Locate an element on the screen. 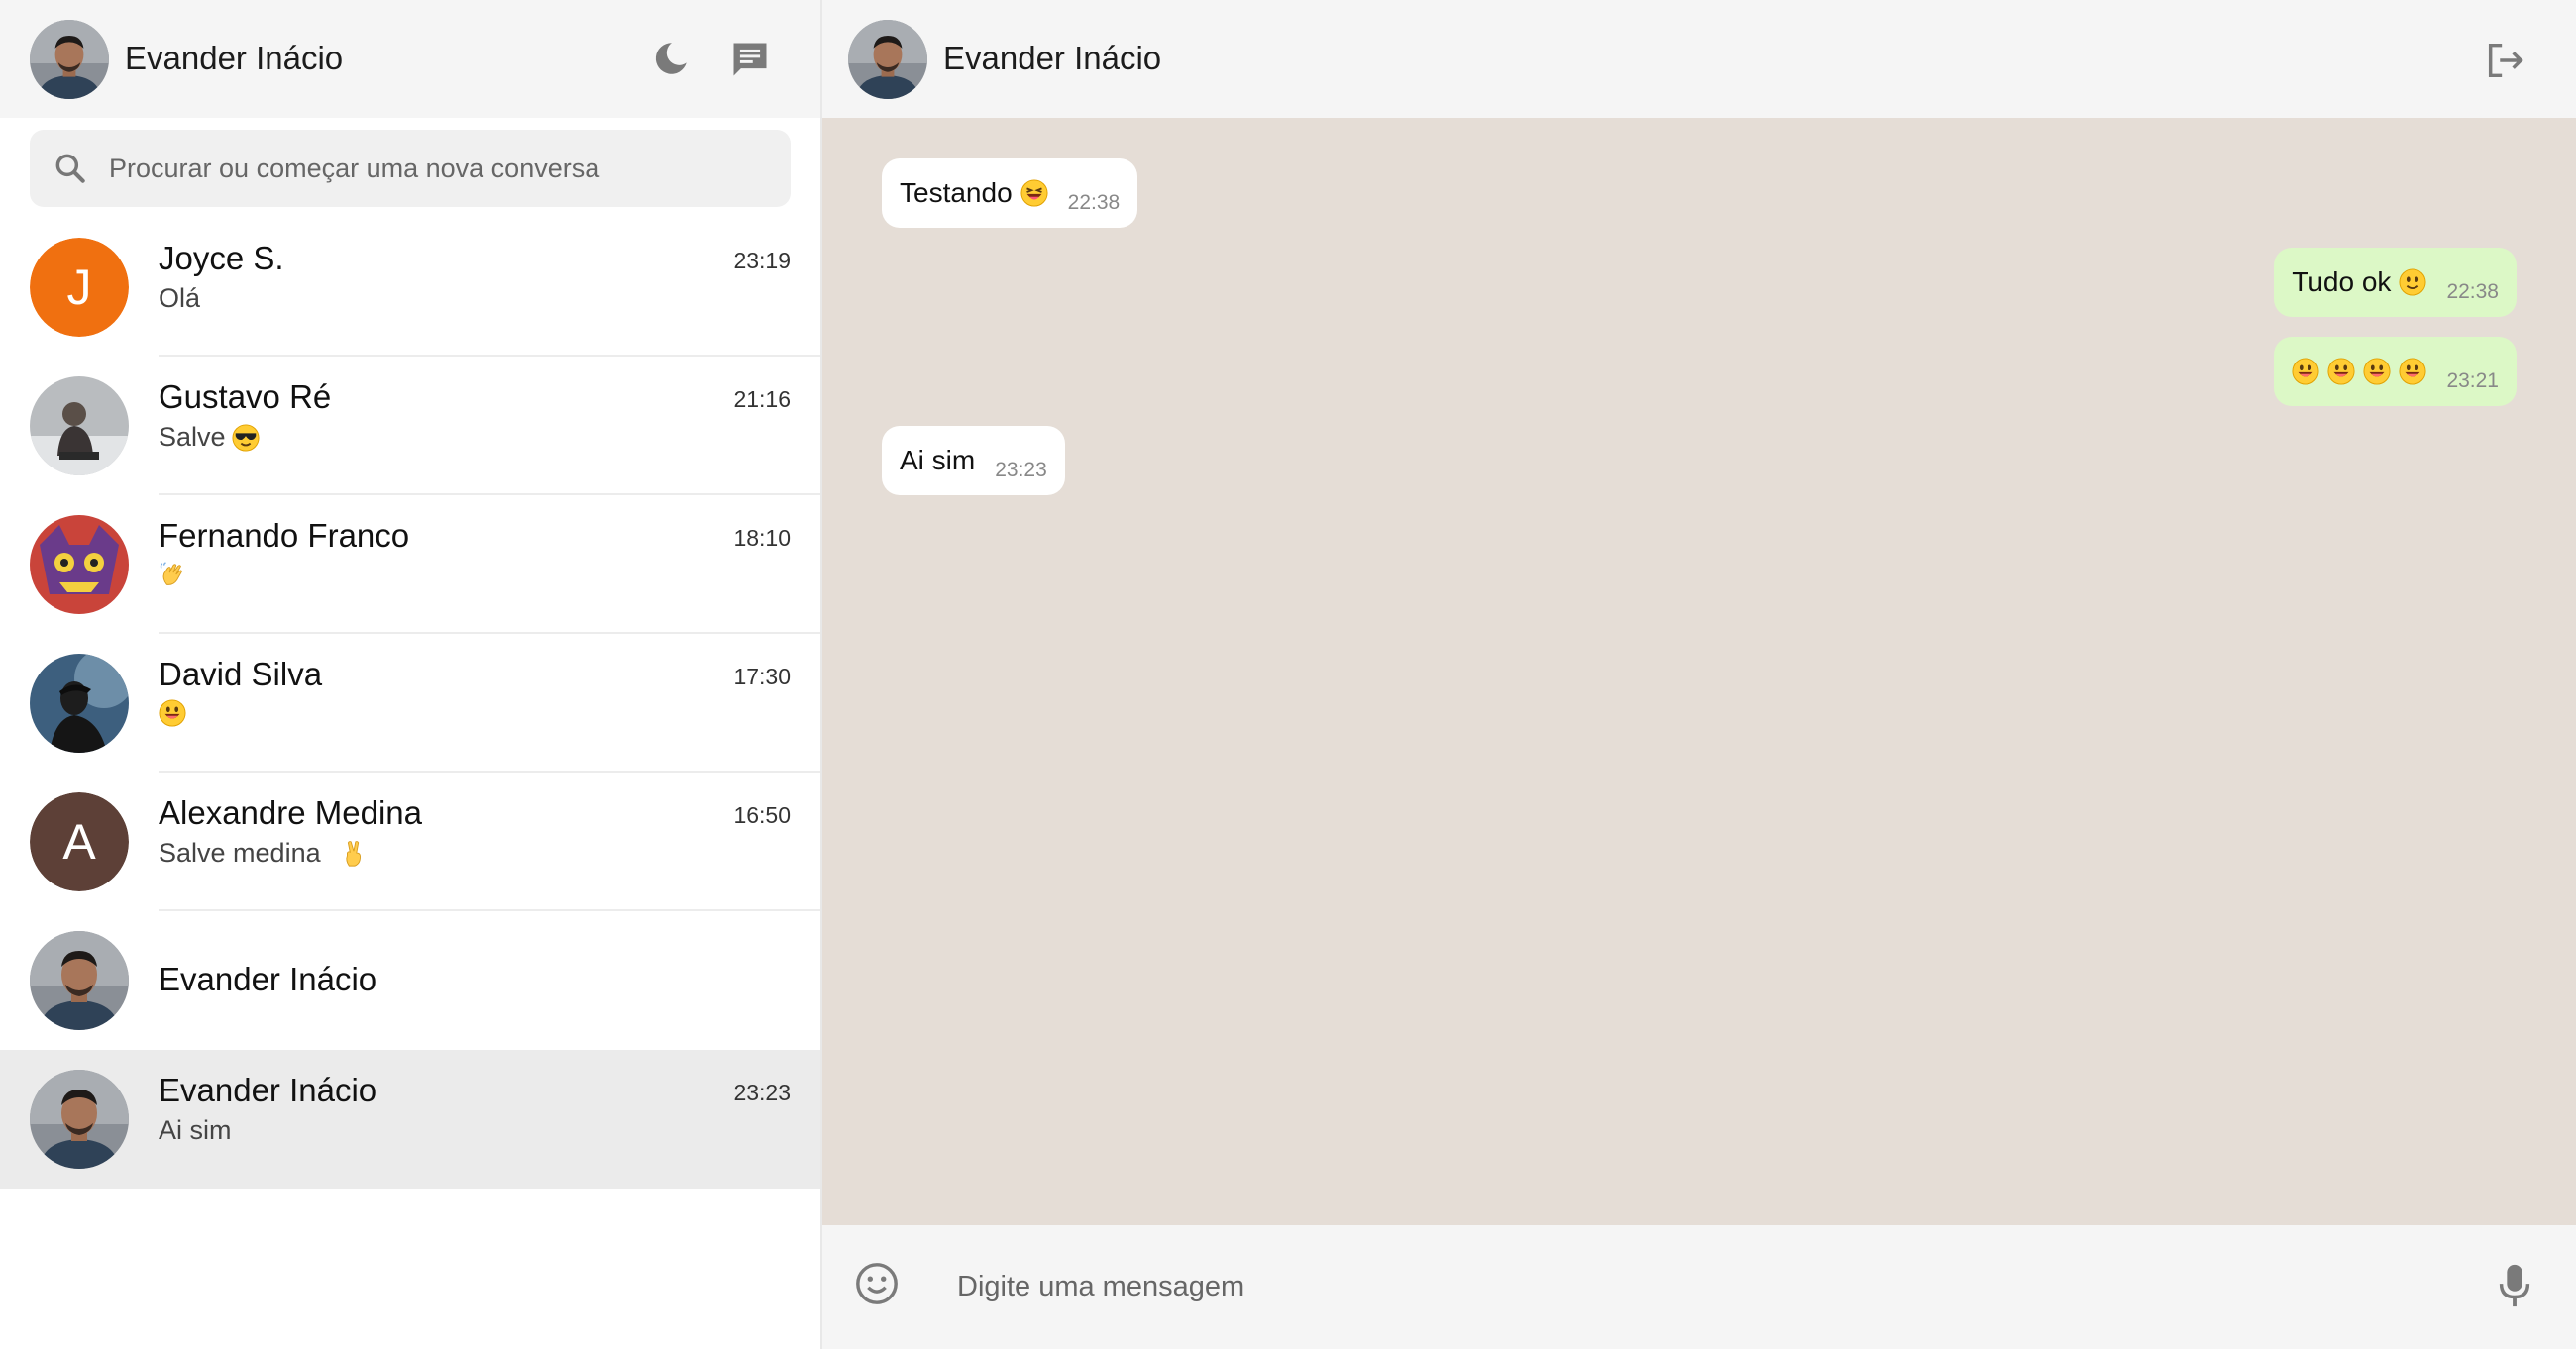 This screenshot has height=1349, width=2576. message-text: Ai sim is located at coordinates (938, 460).